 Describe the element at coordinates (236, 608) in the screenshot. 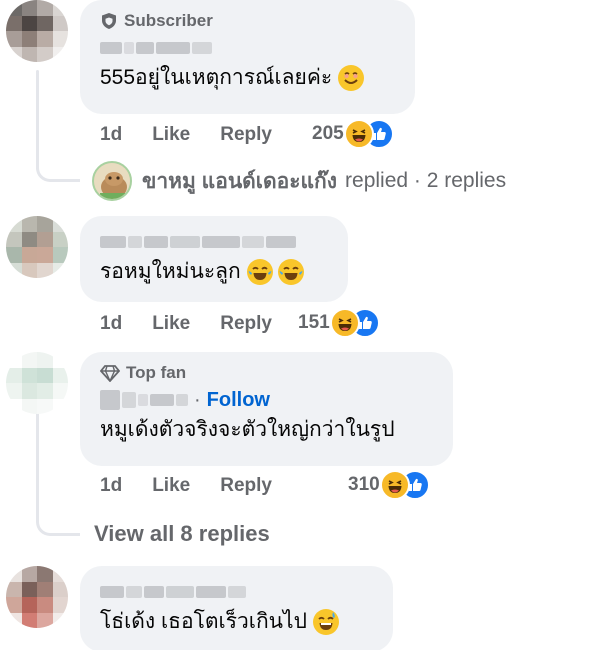

I see `comment-bubble: โธ่เด้ง เธอโตเร็วเกินไป` at that location.